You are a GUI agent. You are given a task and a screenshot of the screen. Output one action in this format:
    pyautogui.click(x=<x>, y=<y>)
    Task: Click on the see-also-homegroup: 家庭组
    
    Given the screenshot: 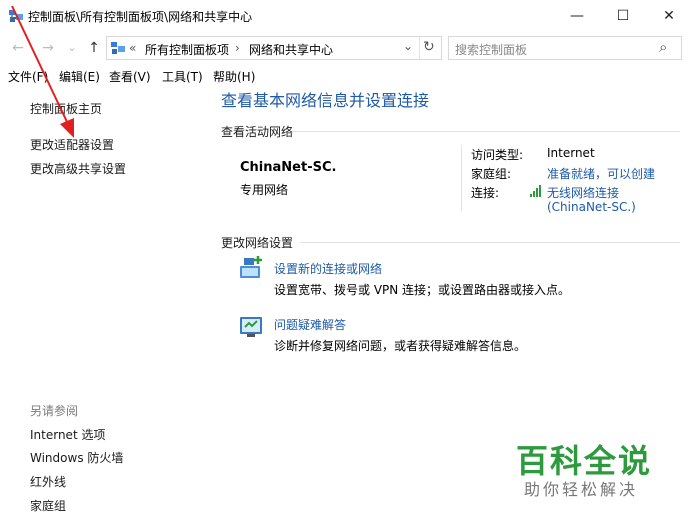 What is the action you would take?
    pyautogui.click(x=48, y=505)
    